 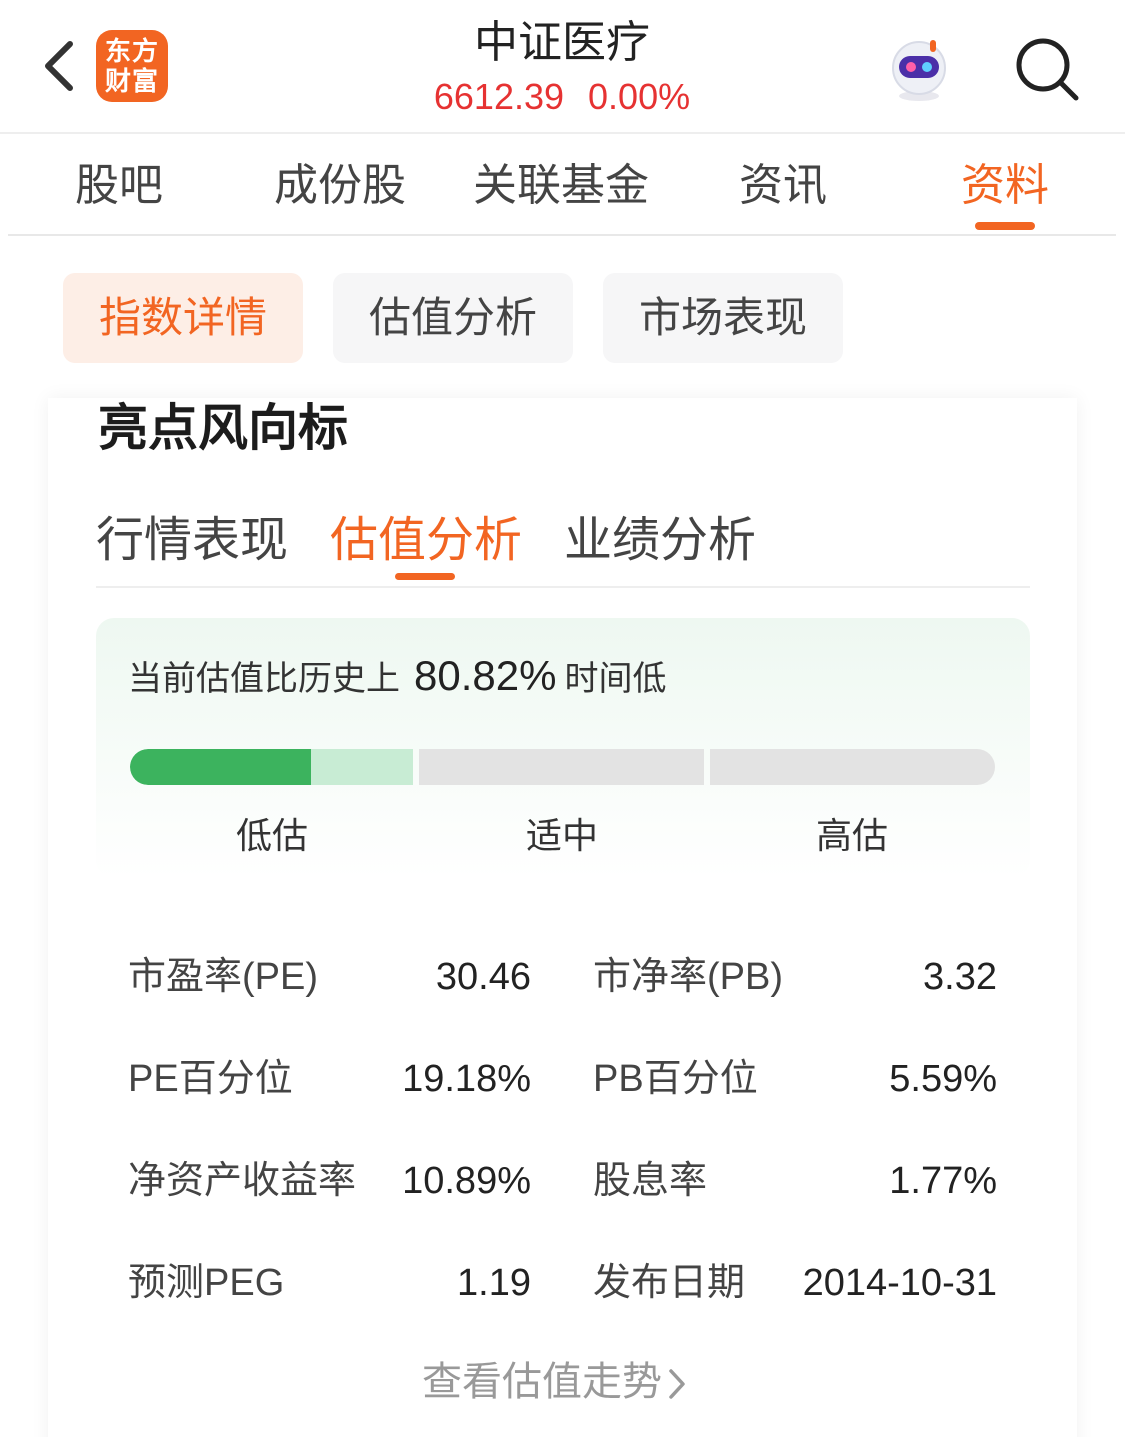 What do you see at coordinates (483, 977) in the screenshot?
I see `metric-pe-value: 30.46` at bounding box center [483, 977].